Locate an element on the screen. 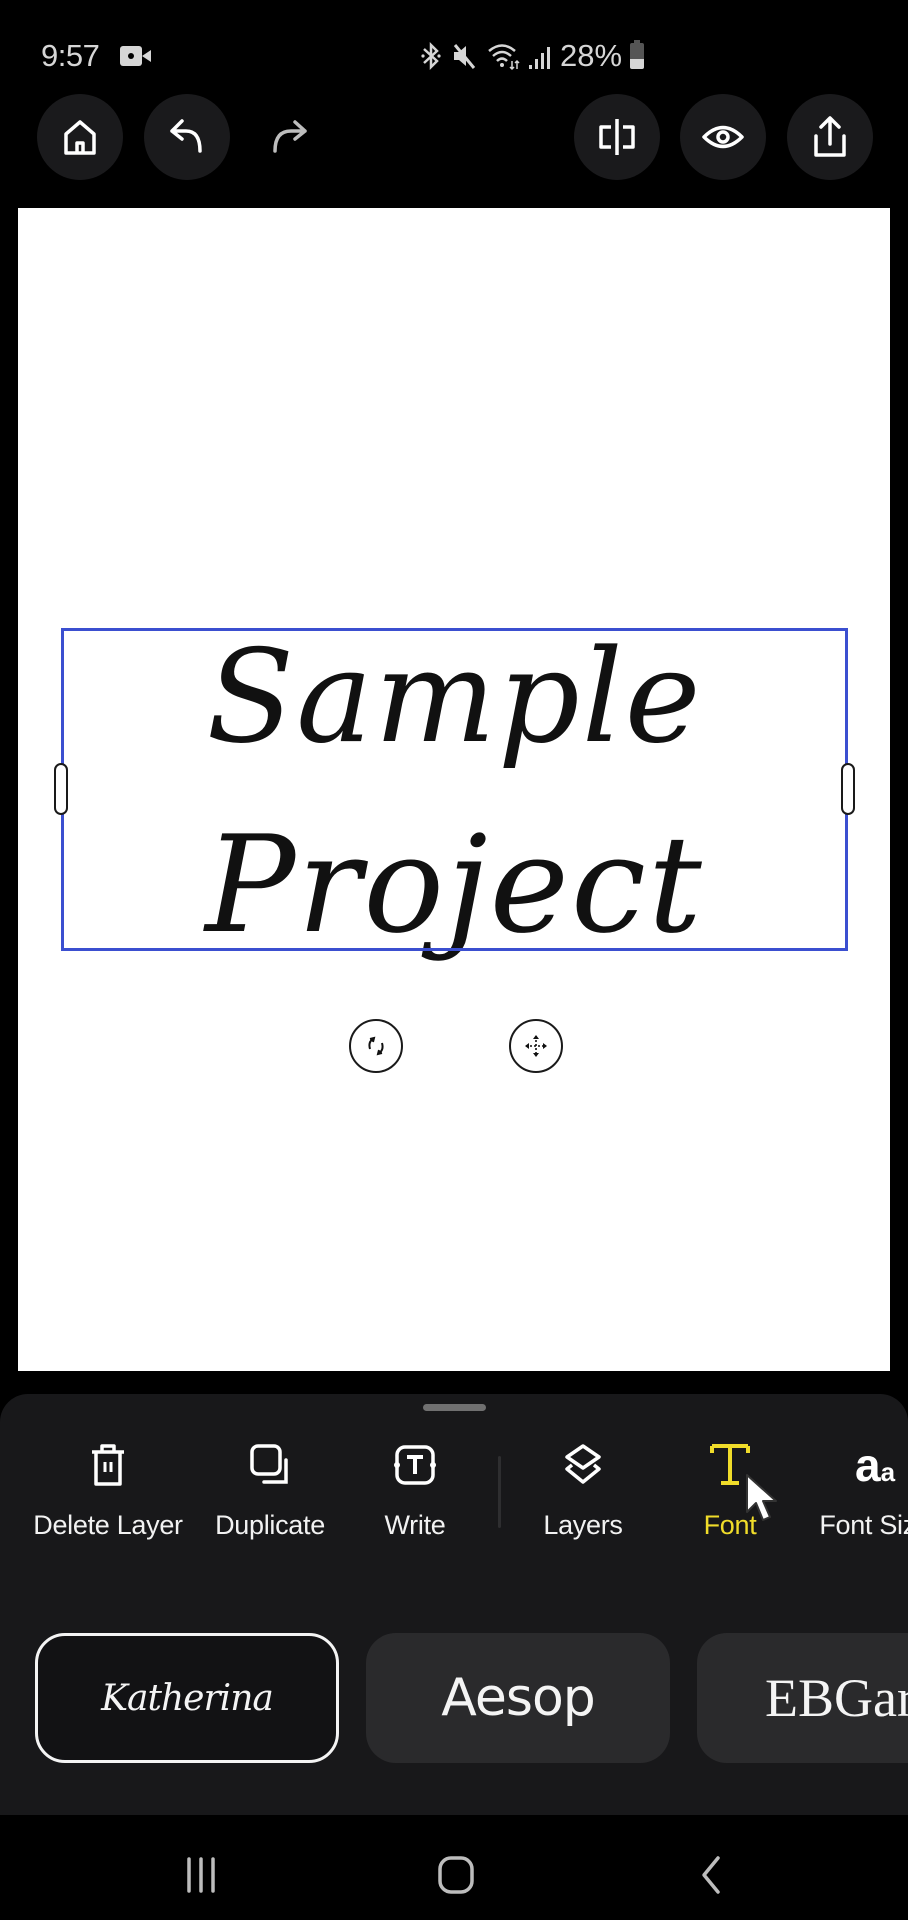  home-circle-icon is located at coordinates (456, 1875).